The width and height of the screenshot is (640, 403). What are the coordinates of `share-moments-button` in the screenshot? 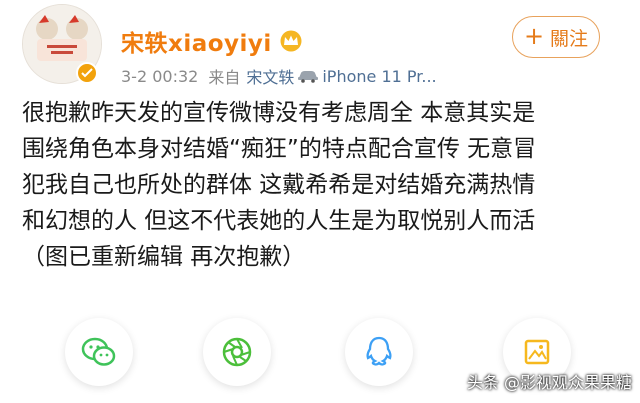 It's located at (237, 352).